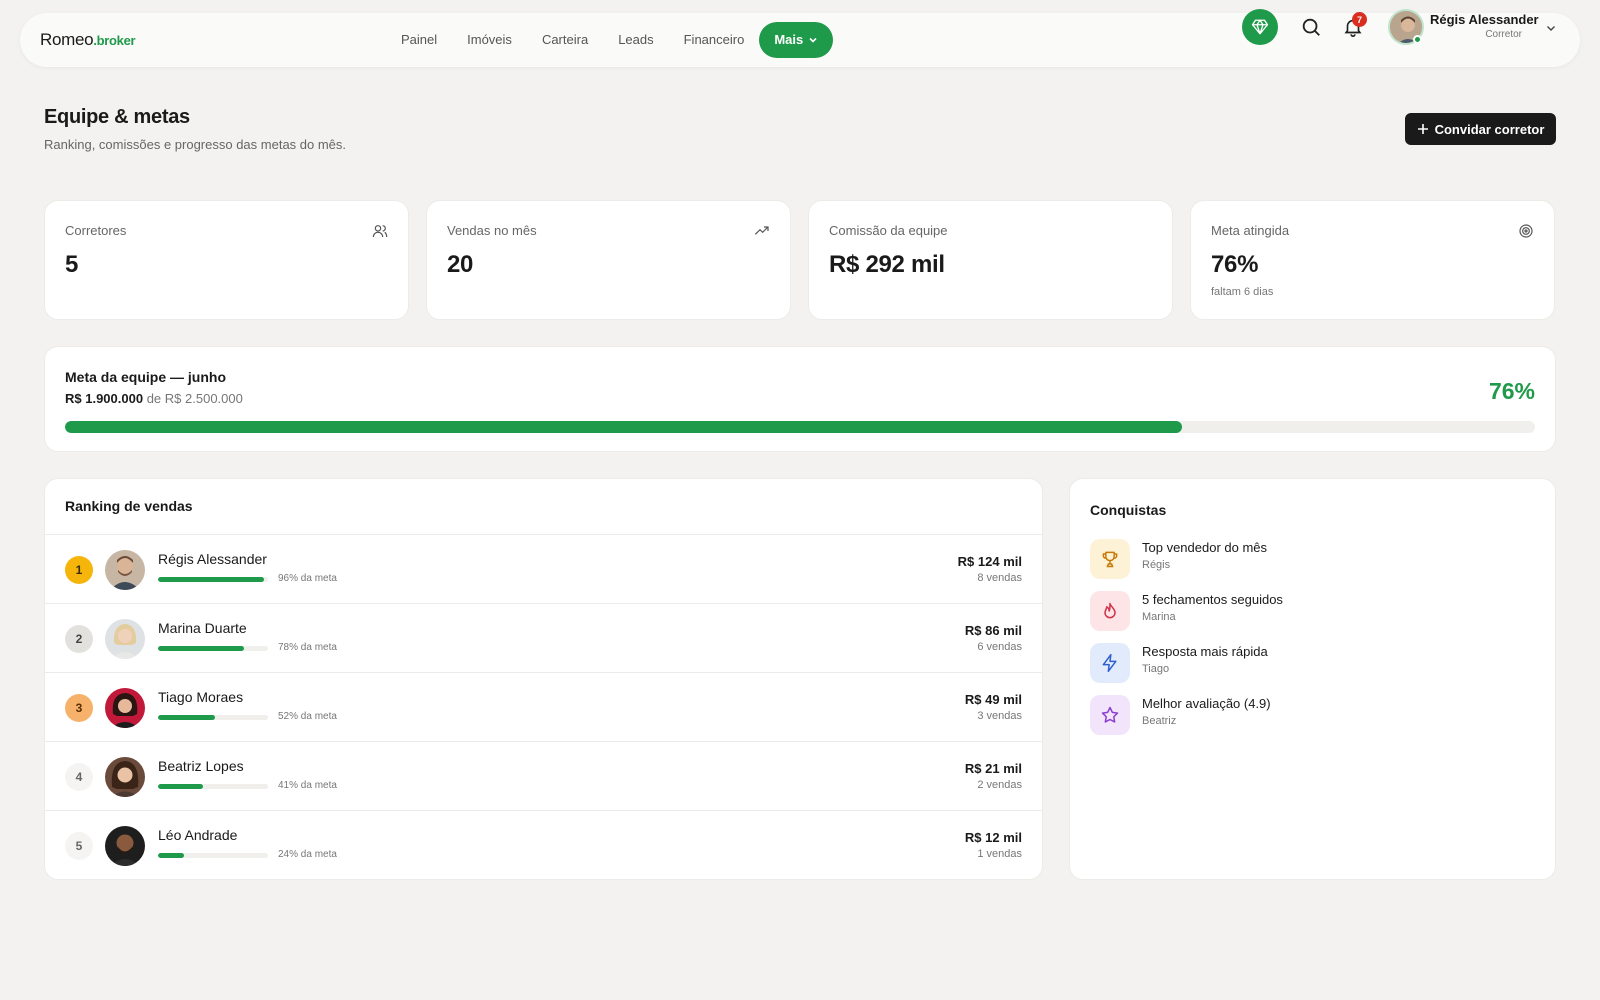  Describe the element at coordinates (96, 230) in the screenshot. I see `stat-label: Corretores` at that location.